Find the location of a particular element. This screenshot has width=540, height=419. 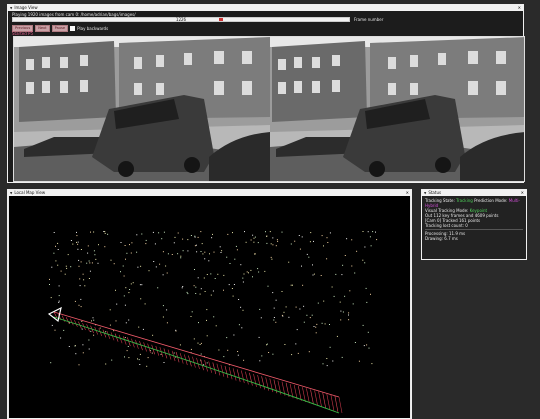

prediction-mode-label: Prediction Mode: is located at coordinates (491, 200).